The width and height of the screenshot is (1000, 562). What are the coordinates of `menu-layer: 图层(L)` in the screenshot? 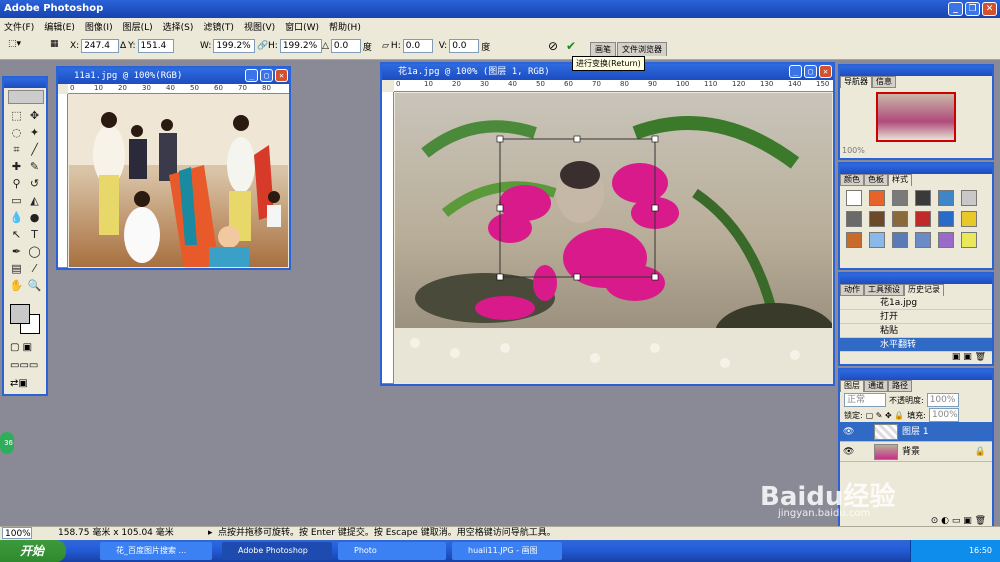 It's located at (138, 26).